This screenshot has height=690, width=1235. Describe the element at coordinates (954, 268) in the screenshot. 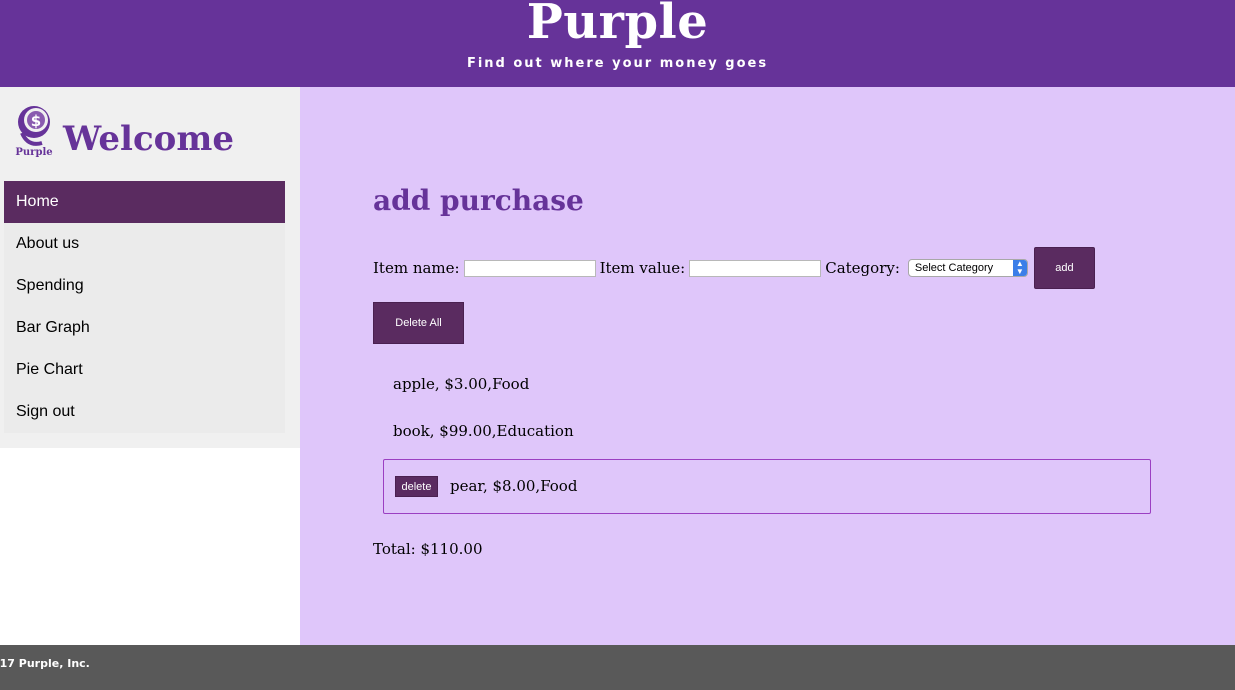

I see `category-select-value: Select Category` at that location.